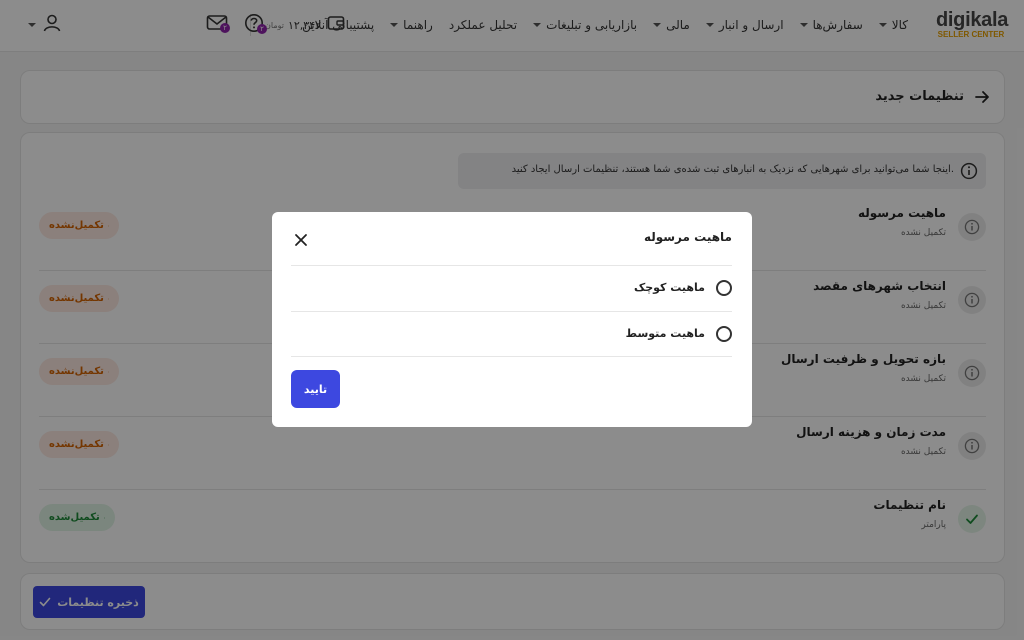 This screenshot has height=640, width=1024. I want to click on radio-label: ماهیت متوسط, so click(665, 333).